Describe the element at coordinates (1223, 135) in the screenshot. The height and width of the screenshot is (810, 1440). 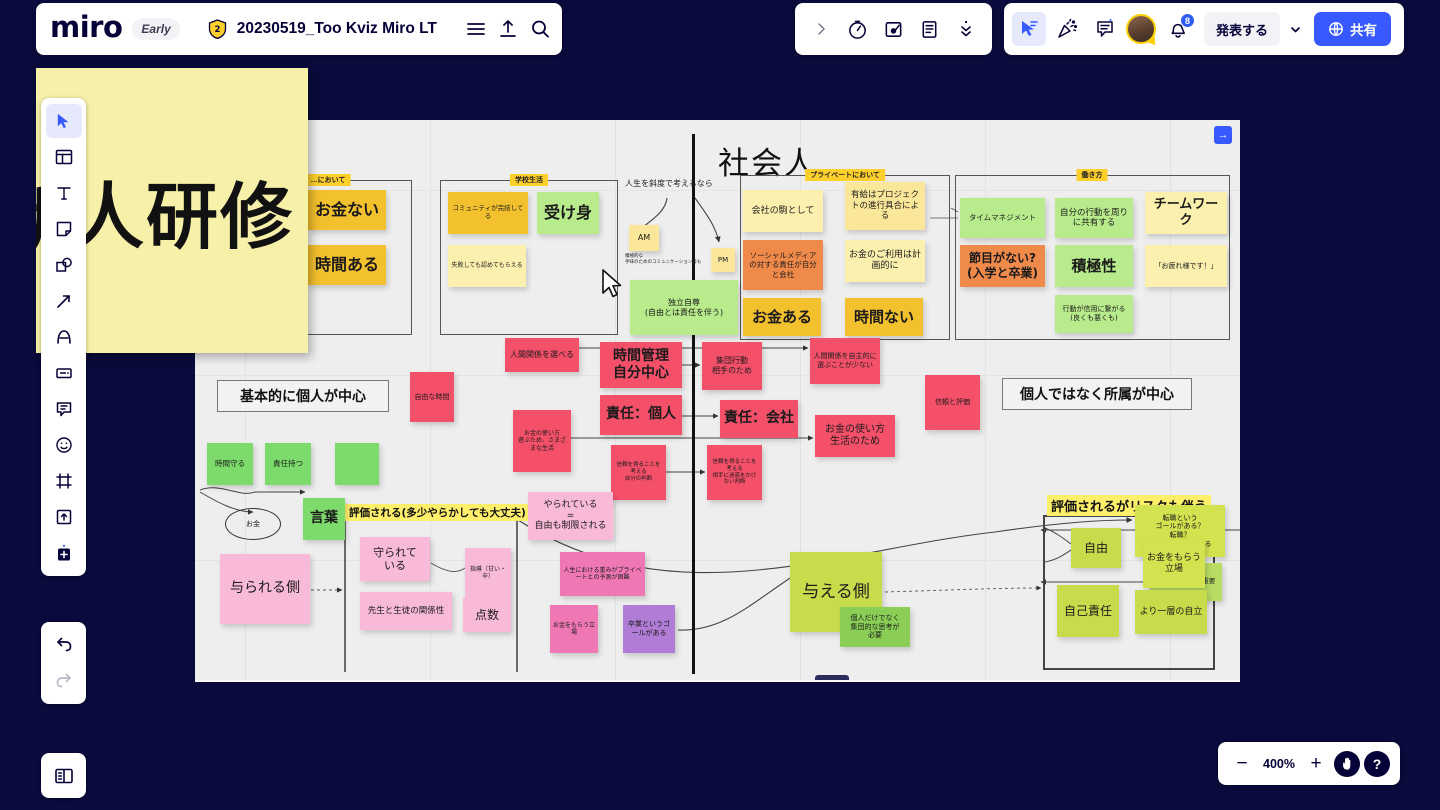
I see `fit-to-screen-icon: →` at that location.